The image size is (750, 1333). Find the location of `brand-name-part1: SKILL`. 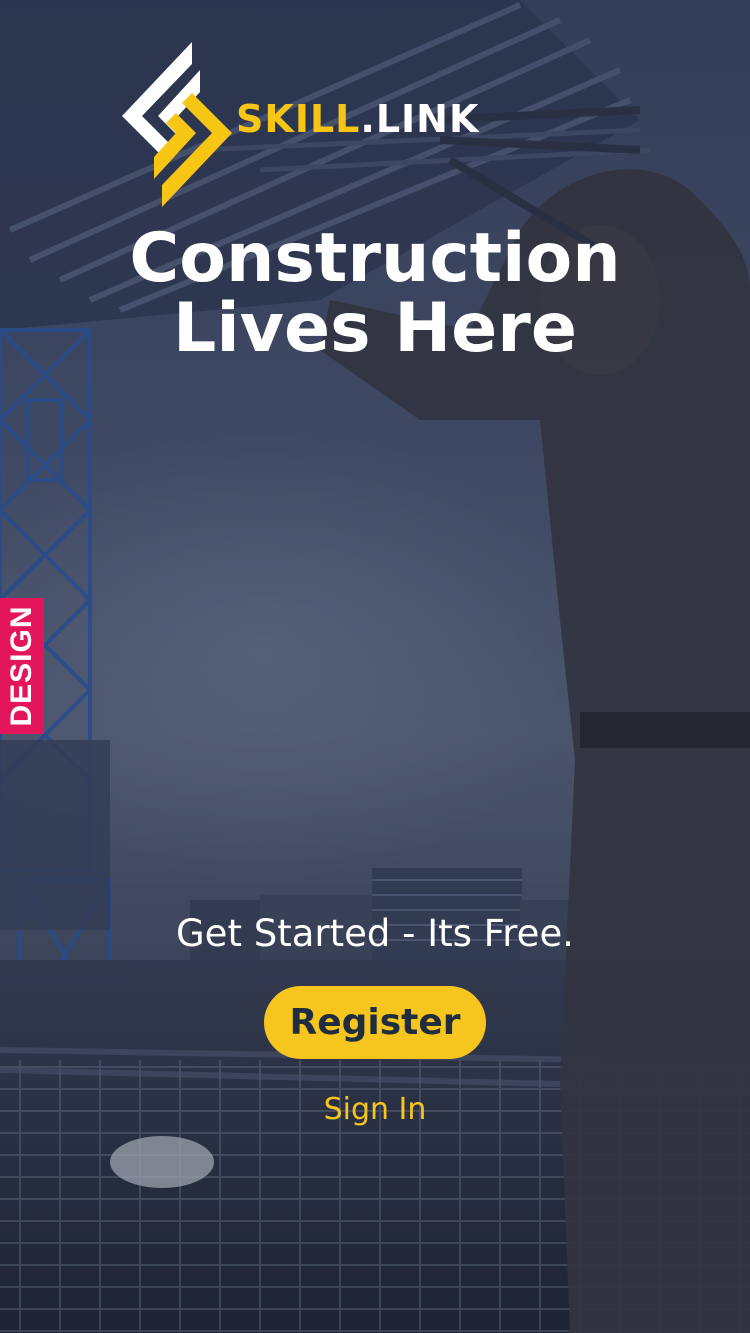

brand-name-part1: SKILL is located at coordinates (298, 119).